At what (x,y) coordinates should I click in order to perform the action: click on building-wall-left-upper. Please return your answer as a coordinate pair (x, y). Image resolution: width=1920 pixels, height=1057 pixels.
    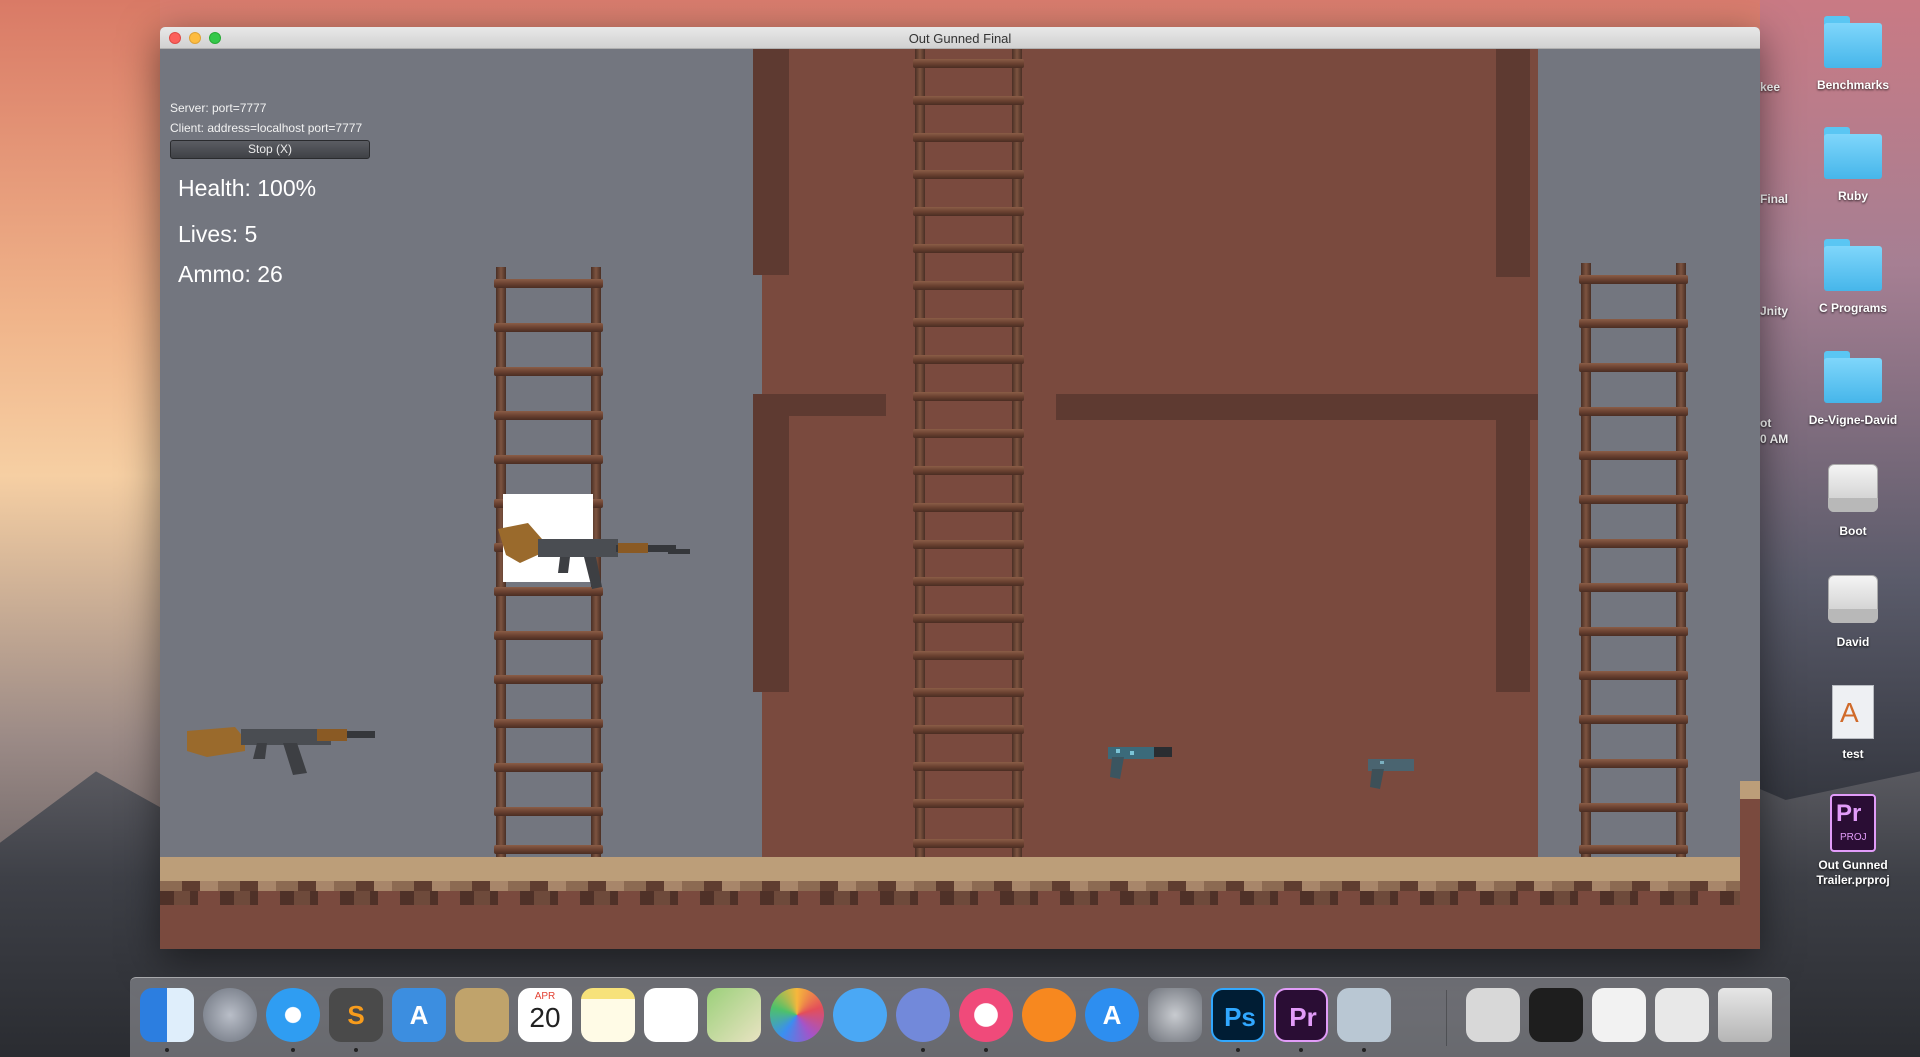
    Looking at the image, I should click on (771, 162).